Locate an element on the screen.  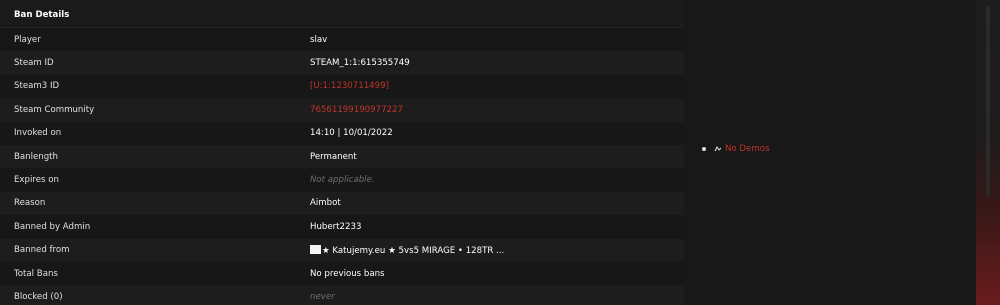
steam-id-value: STEAM_1:1:615355749 is located at coordinates (360, 63).